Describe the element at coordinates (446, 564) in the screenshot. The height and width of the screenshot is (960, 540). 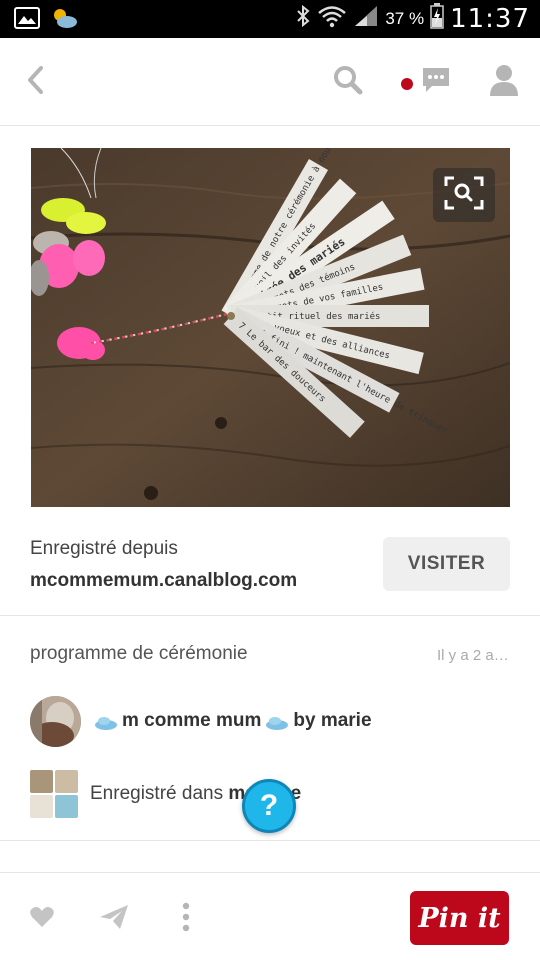
I see `visit-button: VISITER` at that location.